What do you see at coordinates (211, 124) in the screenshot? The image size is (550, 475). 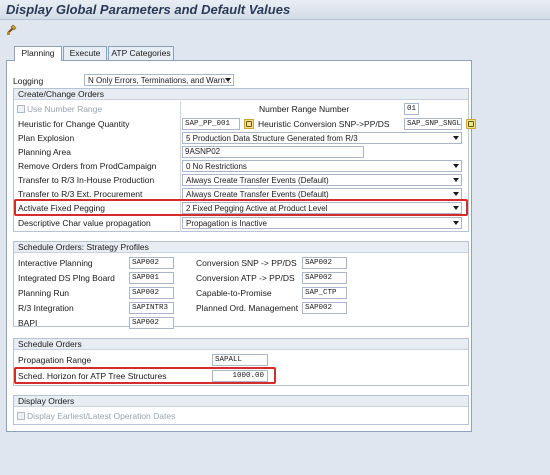 I see `heuristic-change-qty-field: SAP_PP_001` at bounding box center [211, 124].